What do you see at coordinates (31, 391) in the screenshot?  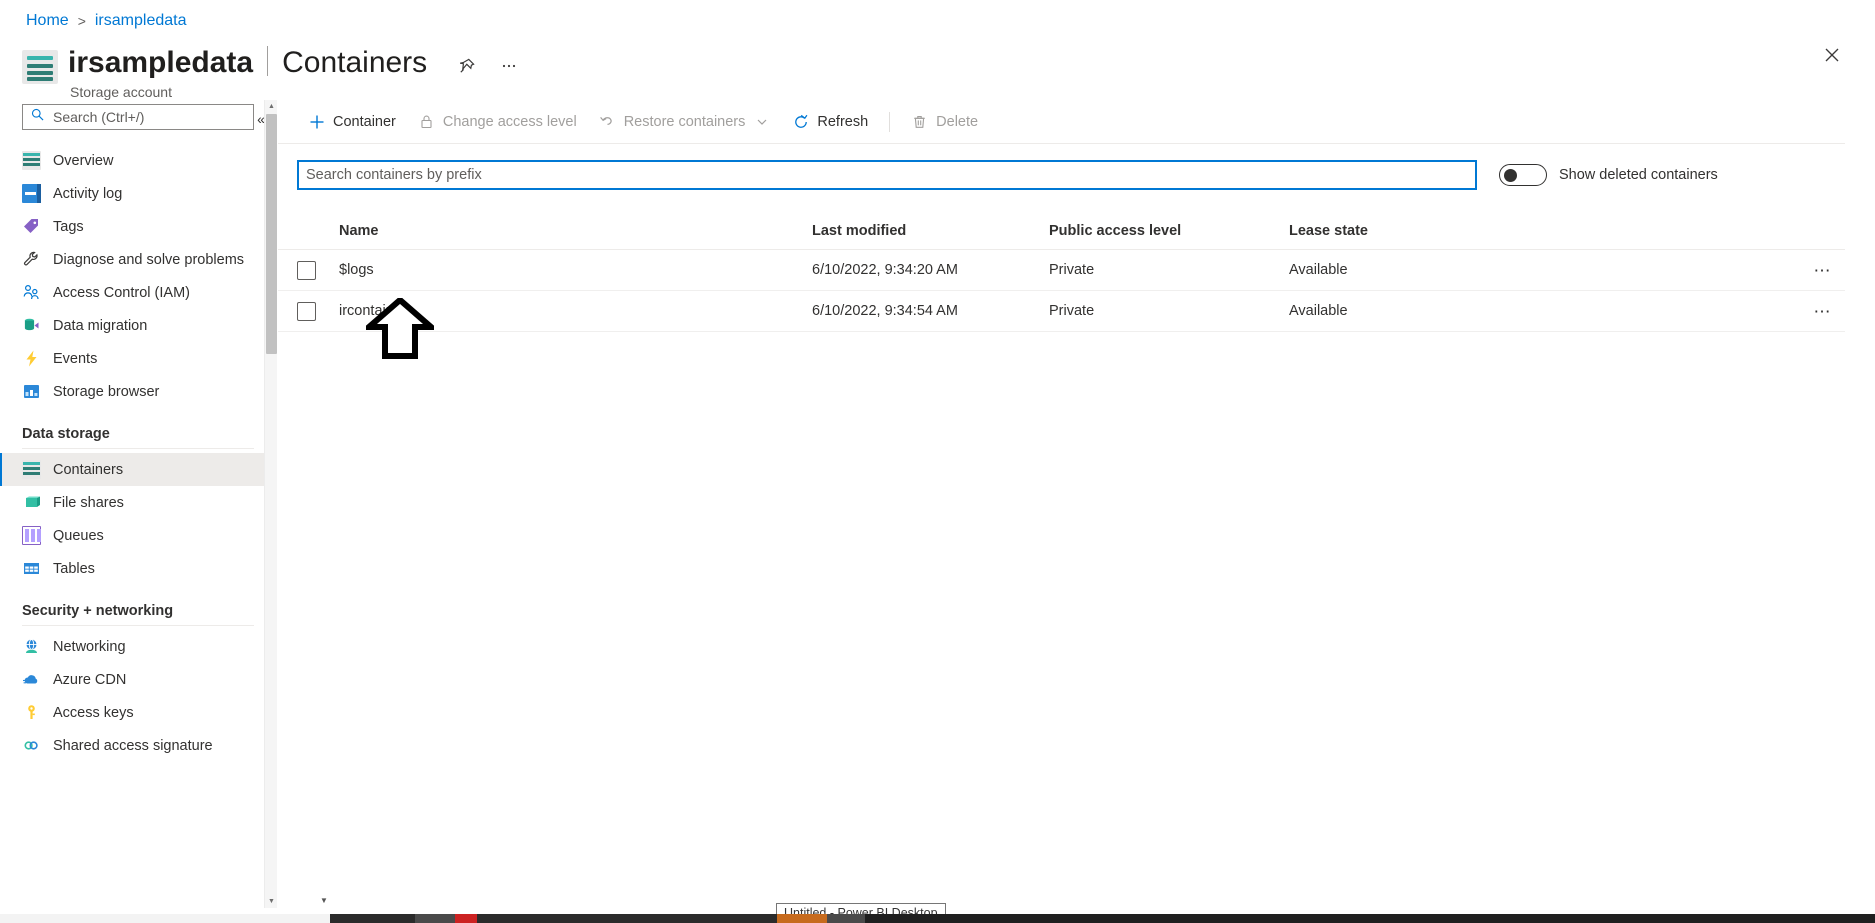 I see `storage-browser-icon` at bounding box center [31, 391].